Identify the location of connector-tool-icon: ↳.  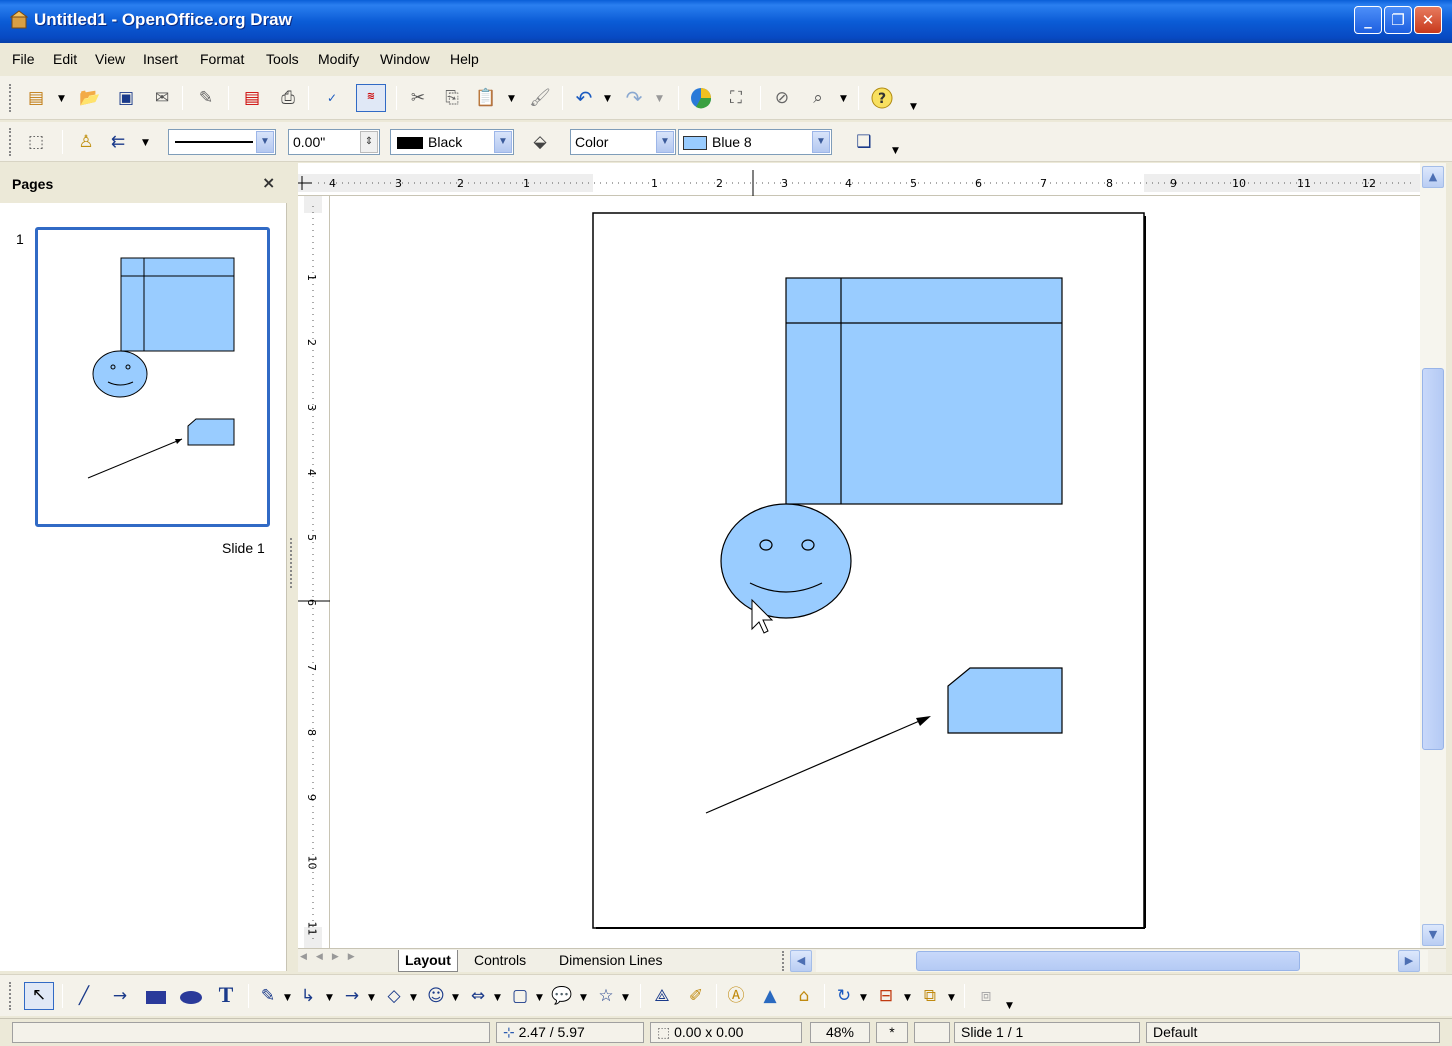
(308, 996).